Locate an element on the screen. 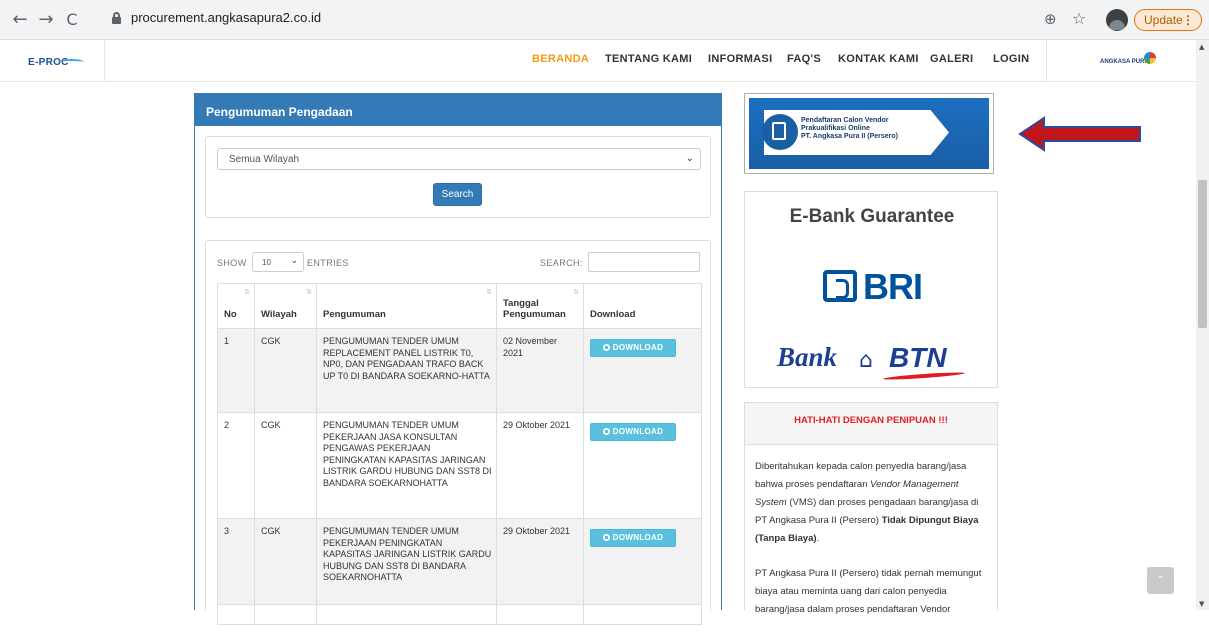  back-to-top-button: ⌃ is located at coordinates (1160, 580).